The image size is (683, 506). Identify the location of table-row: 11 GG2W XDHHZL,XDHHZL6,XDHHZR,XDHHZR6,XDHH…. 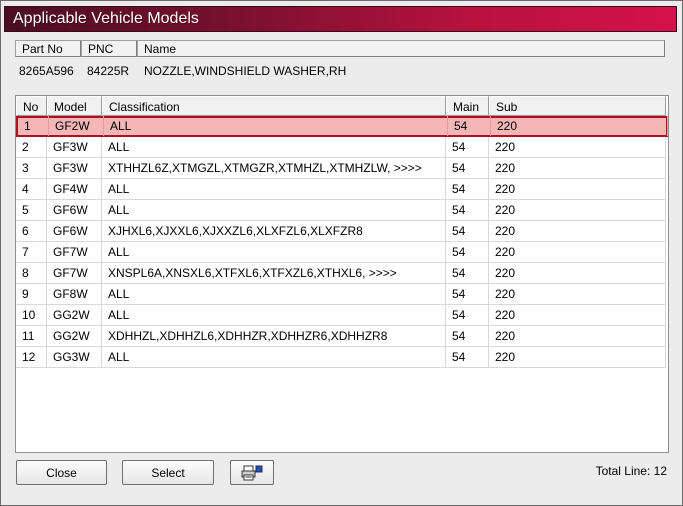
(341, 336).